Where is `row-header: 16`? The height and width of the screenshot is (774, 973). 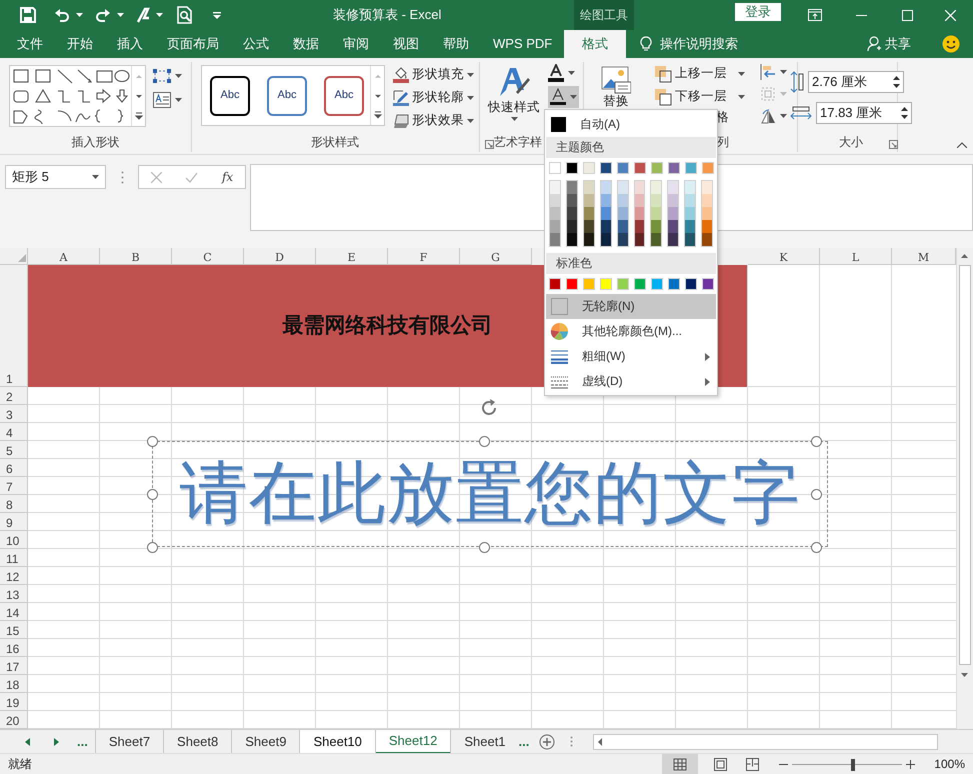 row-header: 16 is located at coordinates (14, 648).